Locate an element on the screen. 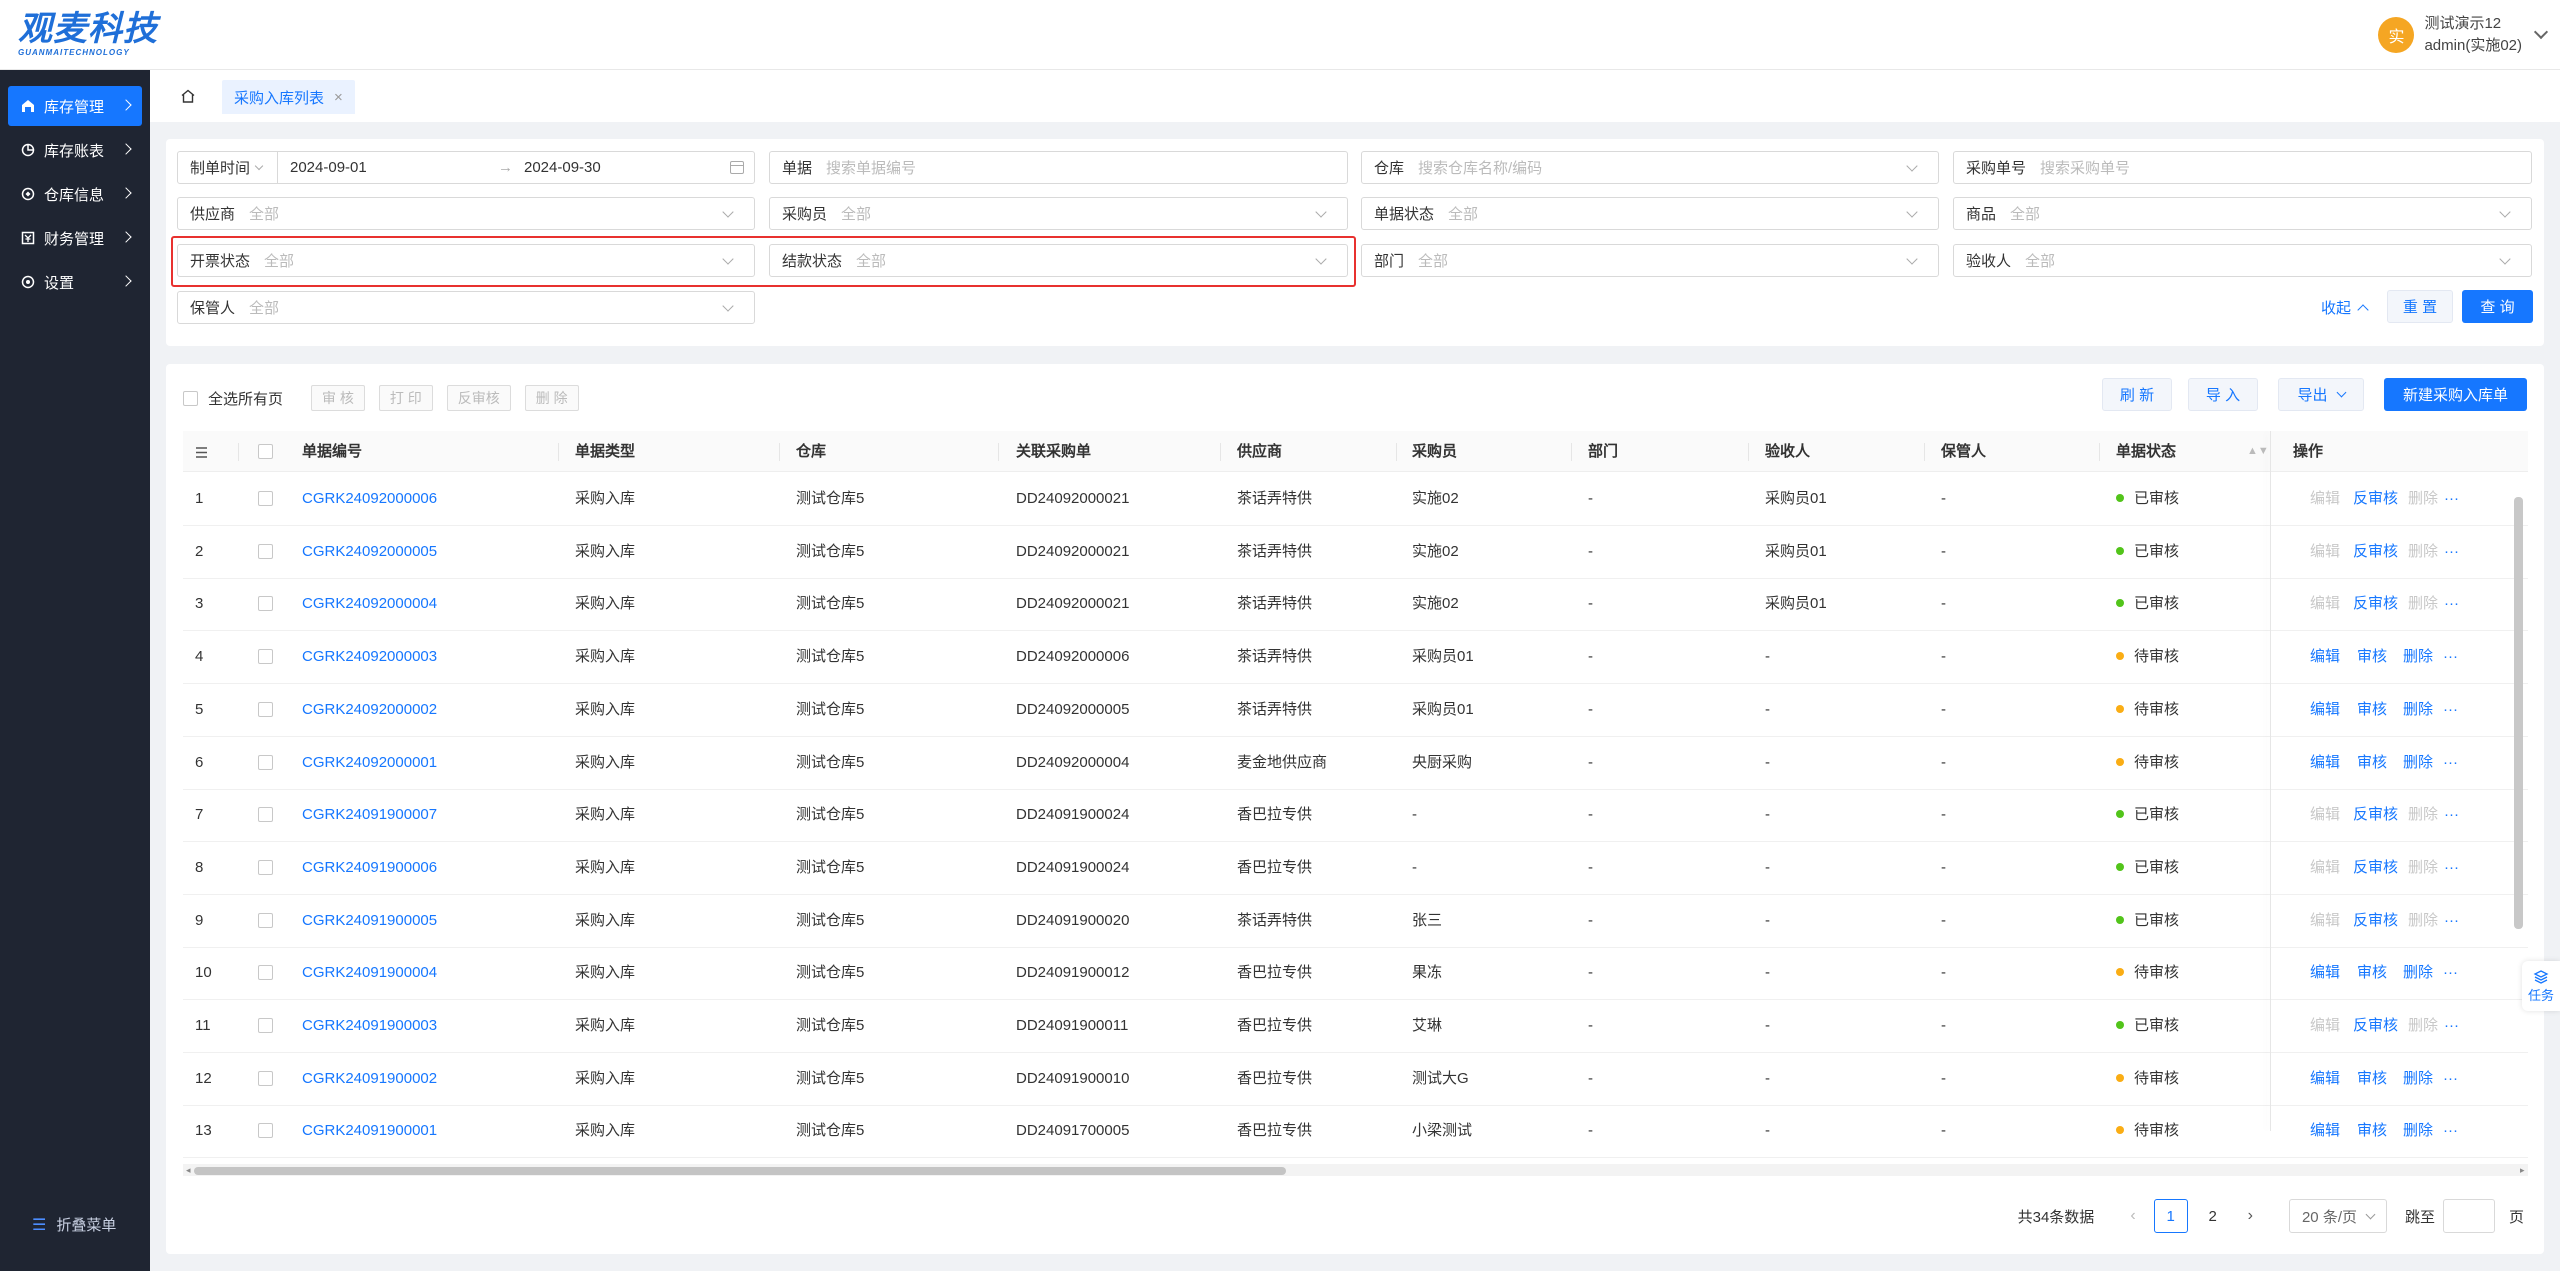  create-inbound-button: 新建采购入库单 is located at coordinates (2455, 394).